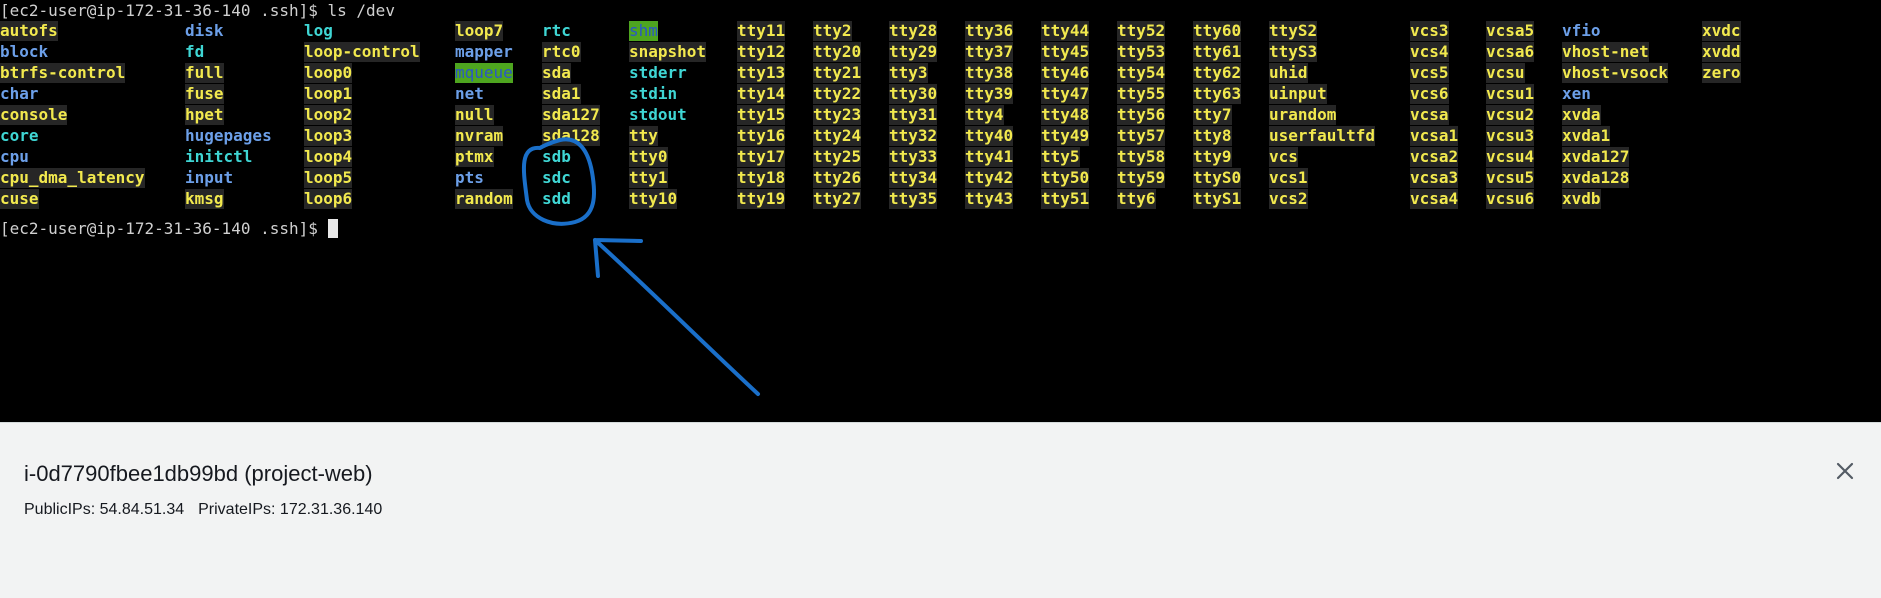 This screenshot has width=1881, height=598. Describe the element at coordinates (984, 115) in the screenshot. I see `dev-entry-tty4: tty4` at that location.